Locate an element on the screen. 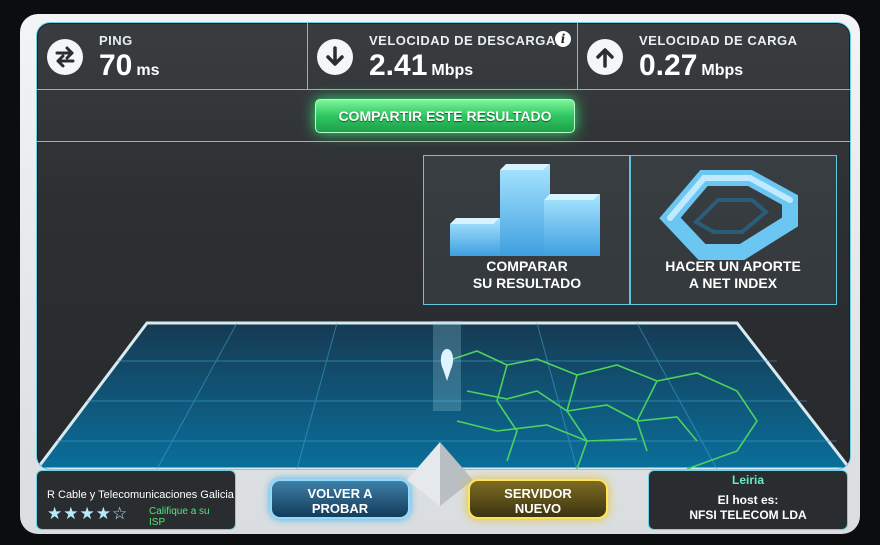 Image resolution: width=880 pixels, height=545 pixels. arrow-up-icon is located at coordinates (605, 57).